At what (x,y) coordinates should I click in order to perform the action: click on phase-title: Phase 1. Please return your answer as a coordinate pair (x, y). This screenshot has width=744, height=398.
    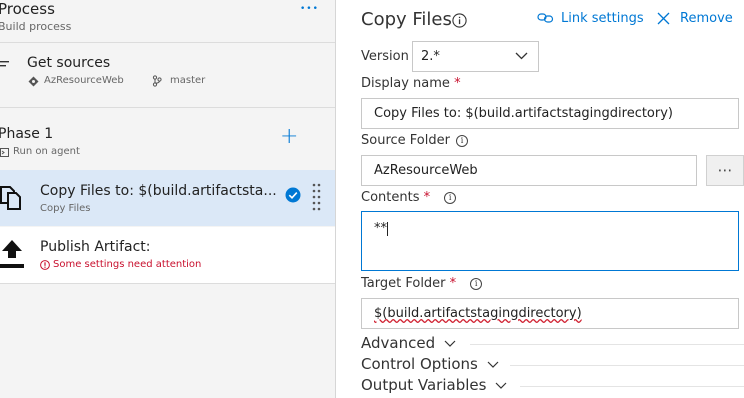
    Looking at the image, I should click on (27, 134).